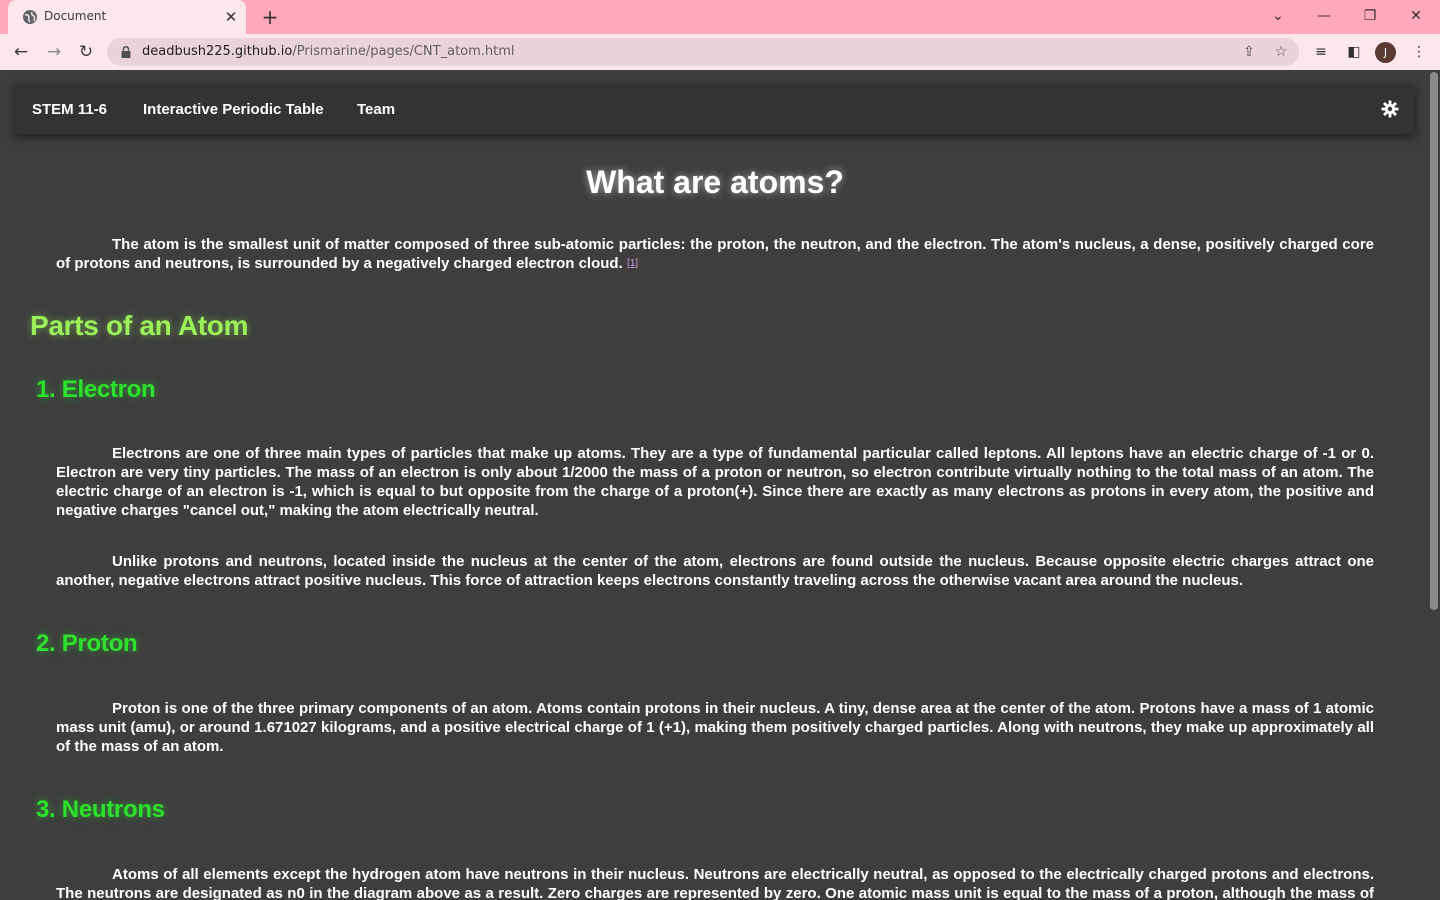 The width and height of the screenshot is (1440, 900). I want to click on url-path: /Prismarine/pages/CNT_atom.html, so click(403, 51).